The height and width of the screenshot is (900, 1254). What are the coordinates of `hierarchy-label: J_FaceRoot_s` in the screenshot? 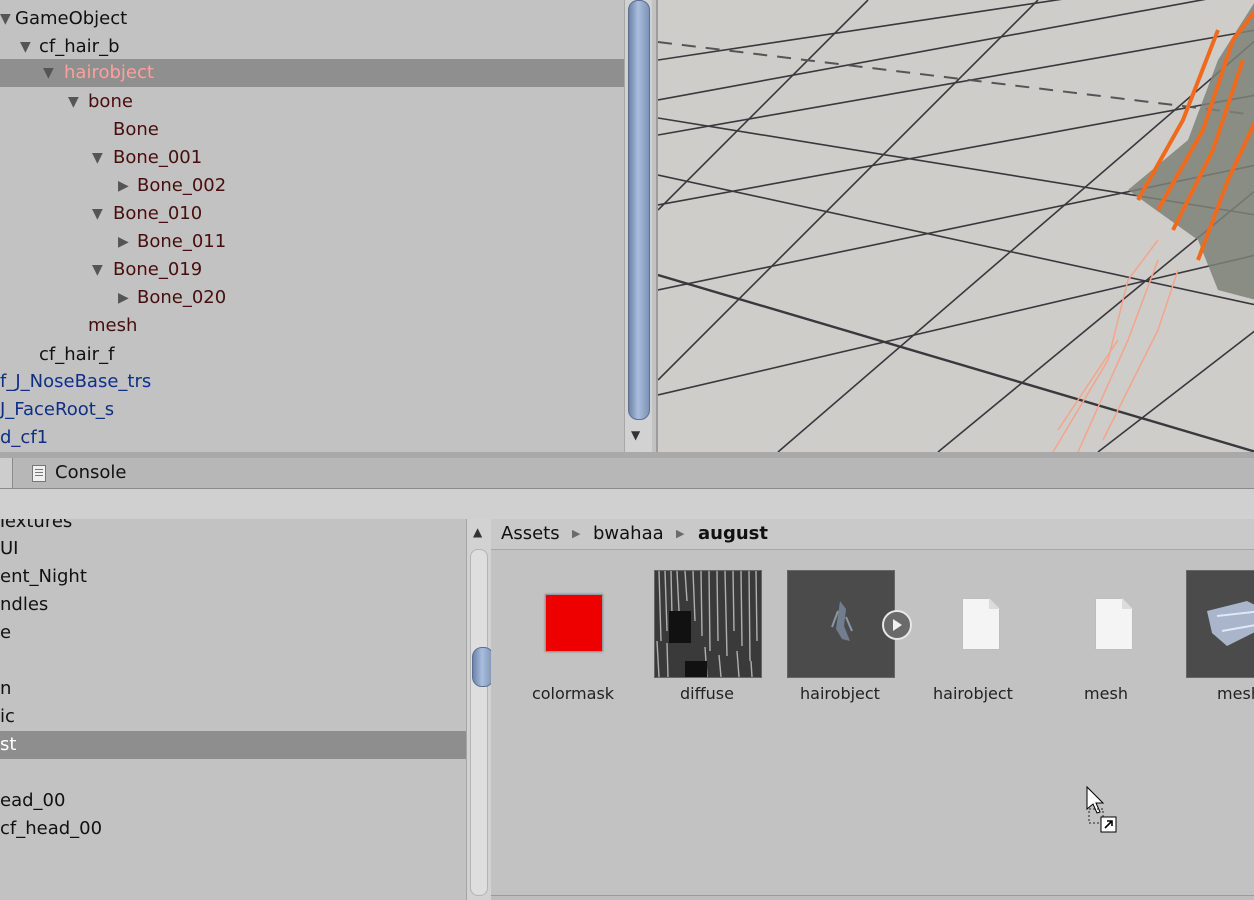 It's located at (57, 409).